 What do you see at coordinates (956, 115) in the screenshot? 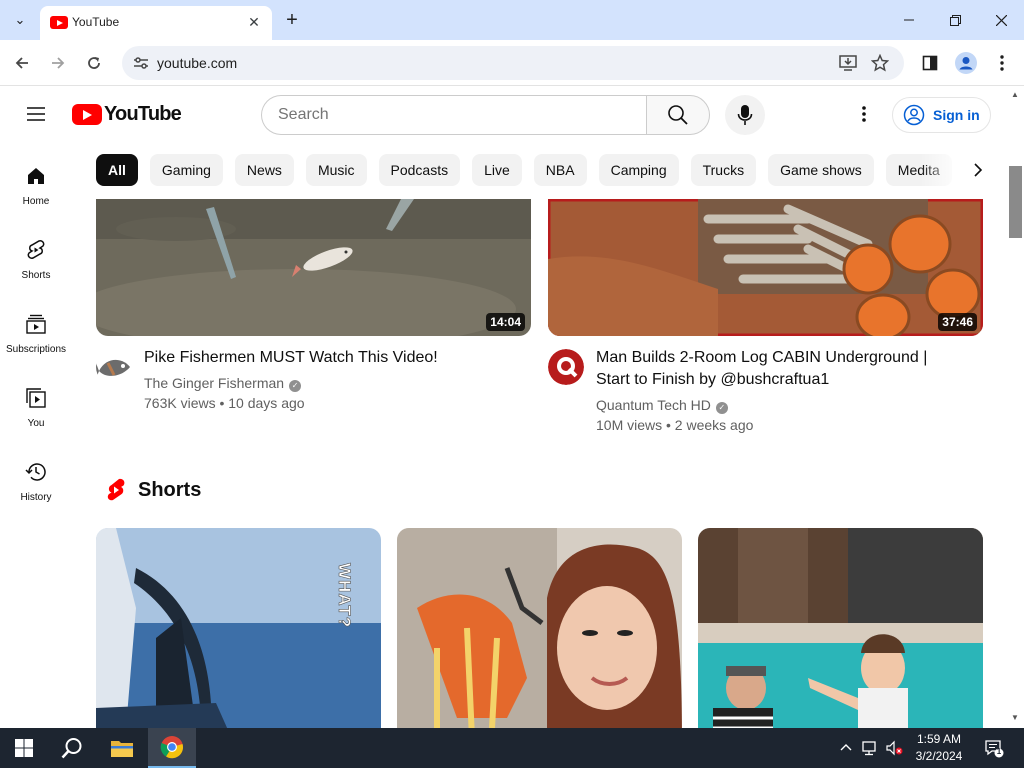
I see `sign-in-label: Sign in` at bounding box center [956, 115].